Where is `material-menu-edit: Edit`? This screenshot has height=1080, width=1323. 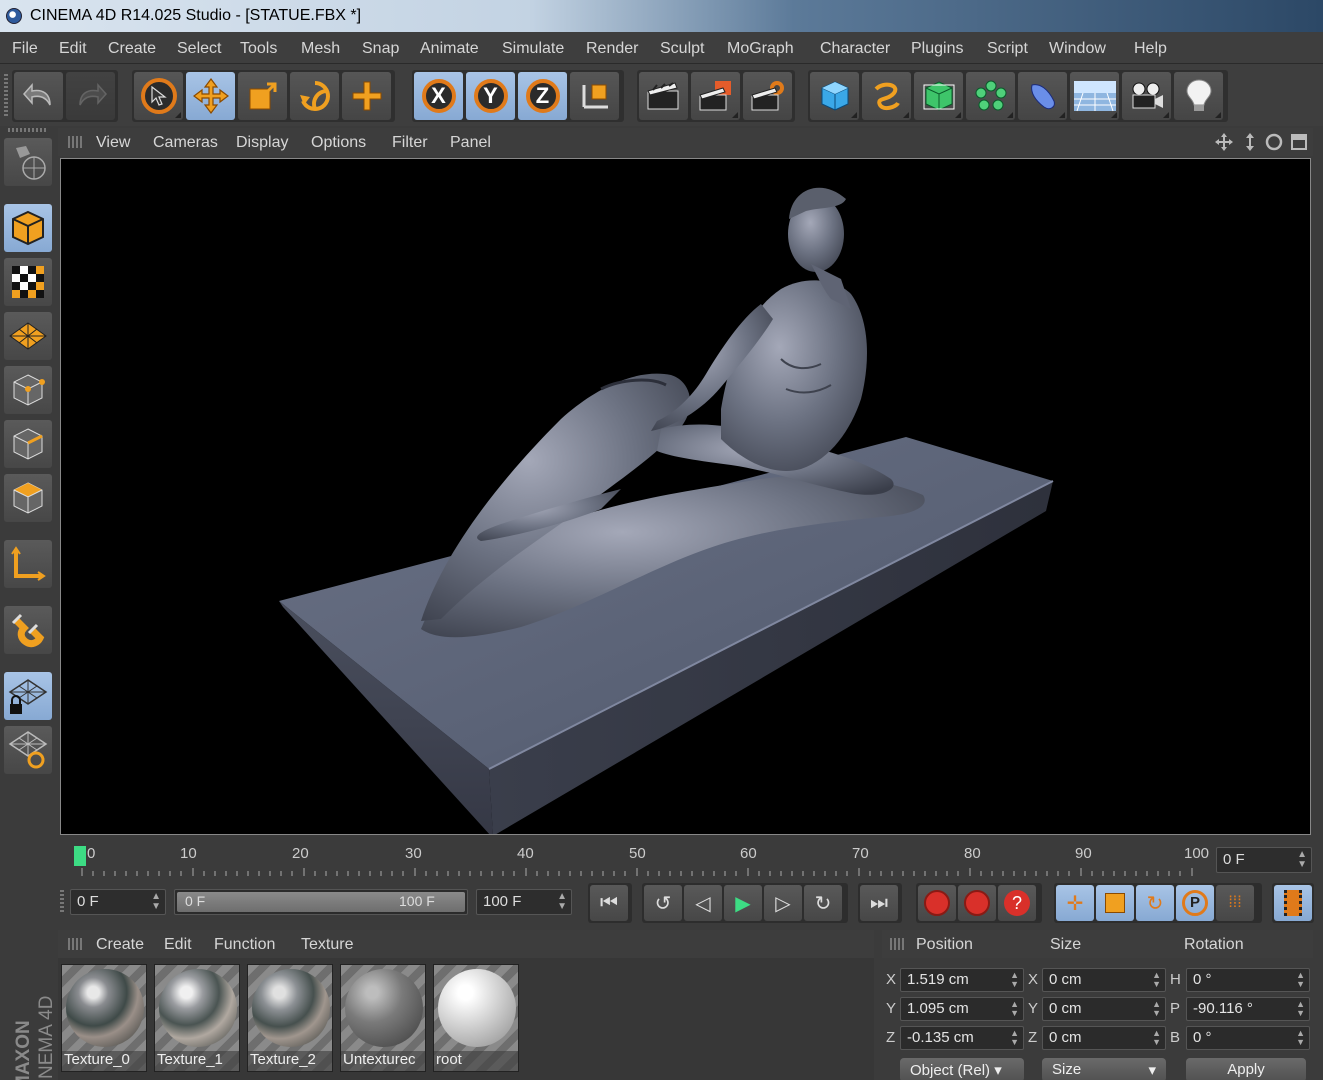
material-menu-edit: Edit is located at coordinates (178, 945).